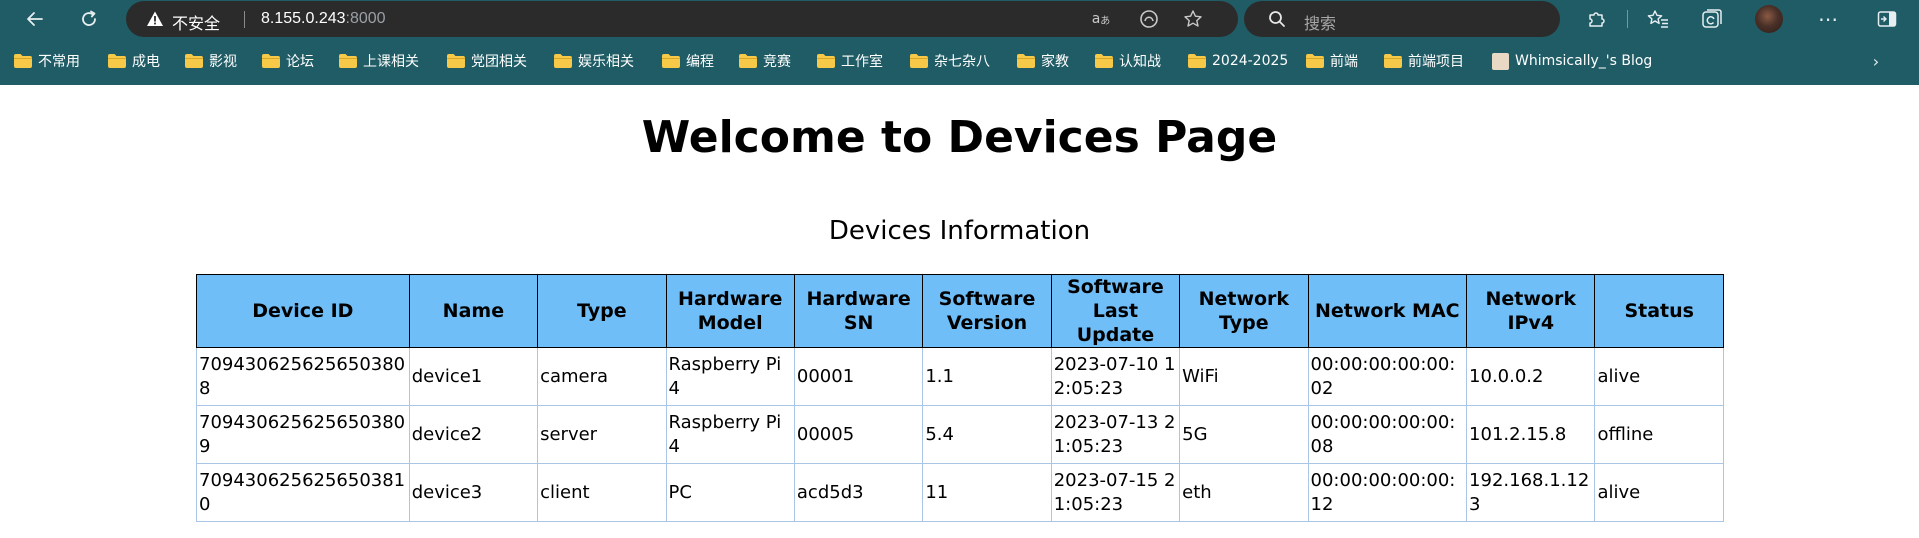  I want to click on table-cell: acd5d3, so click(858, 492).